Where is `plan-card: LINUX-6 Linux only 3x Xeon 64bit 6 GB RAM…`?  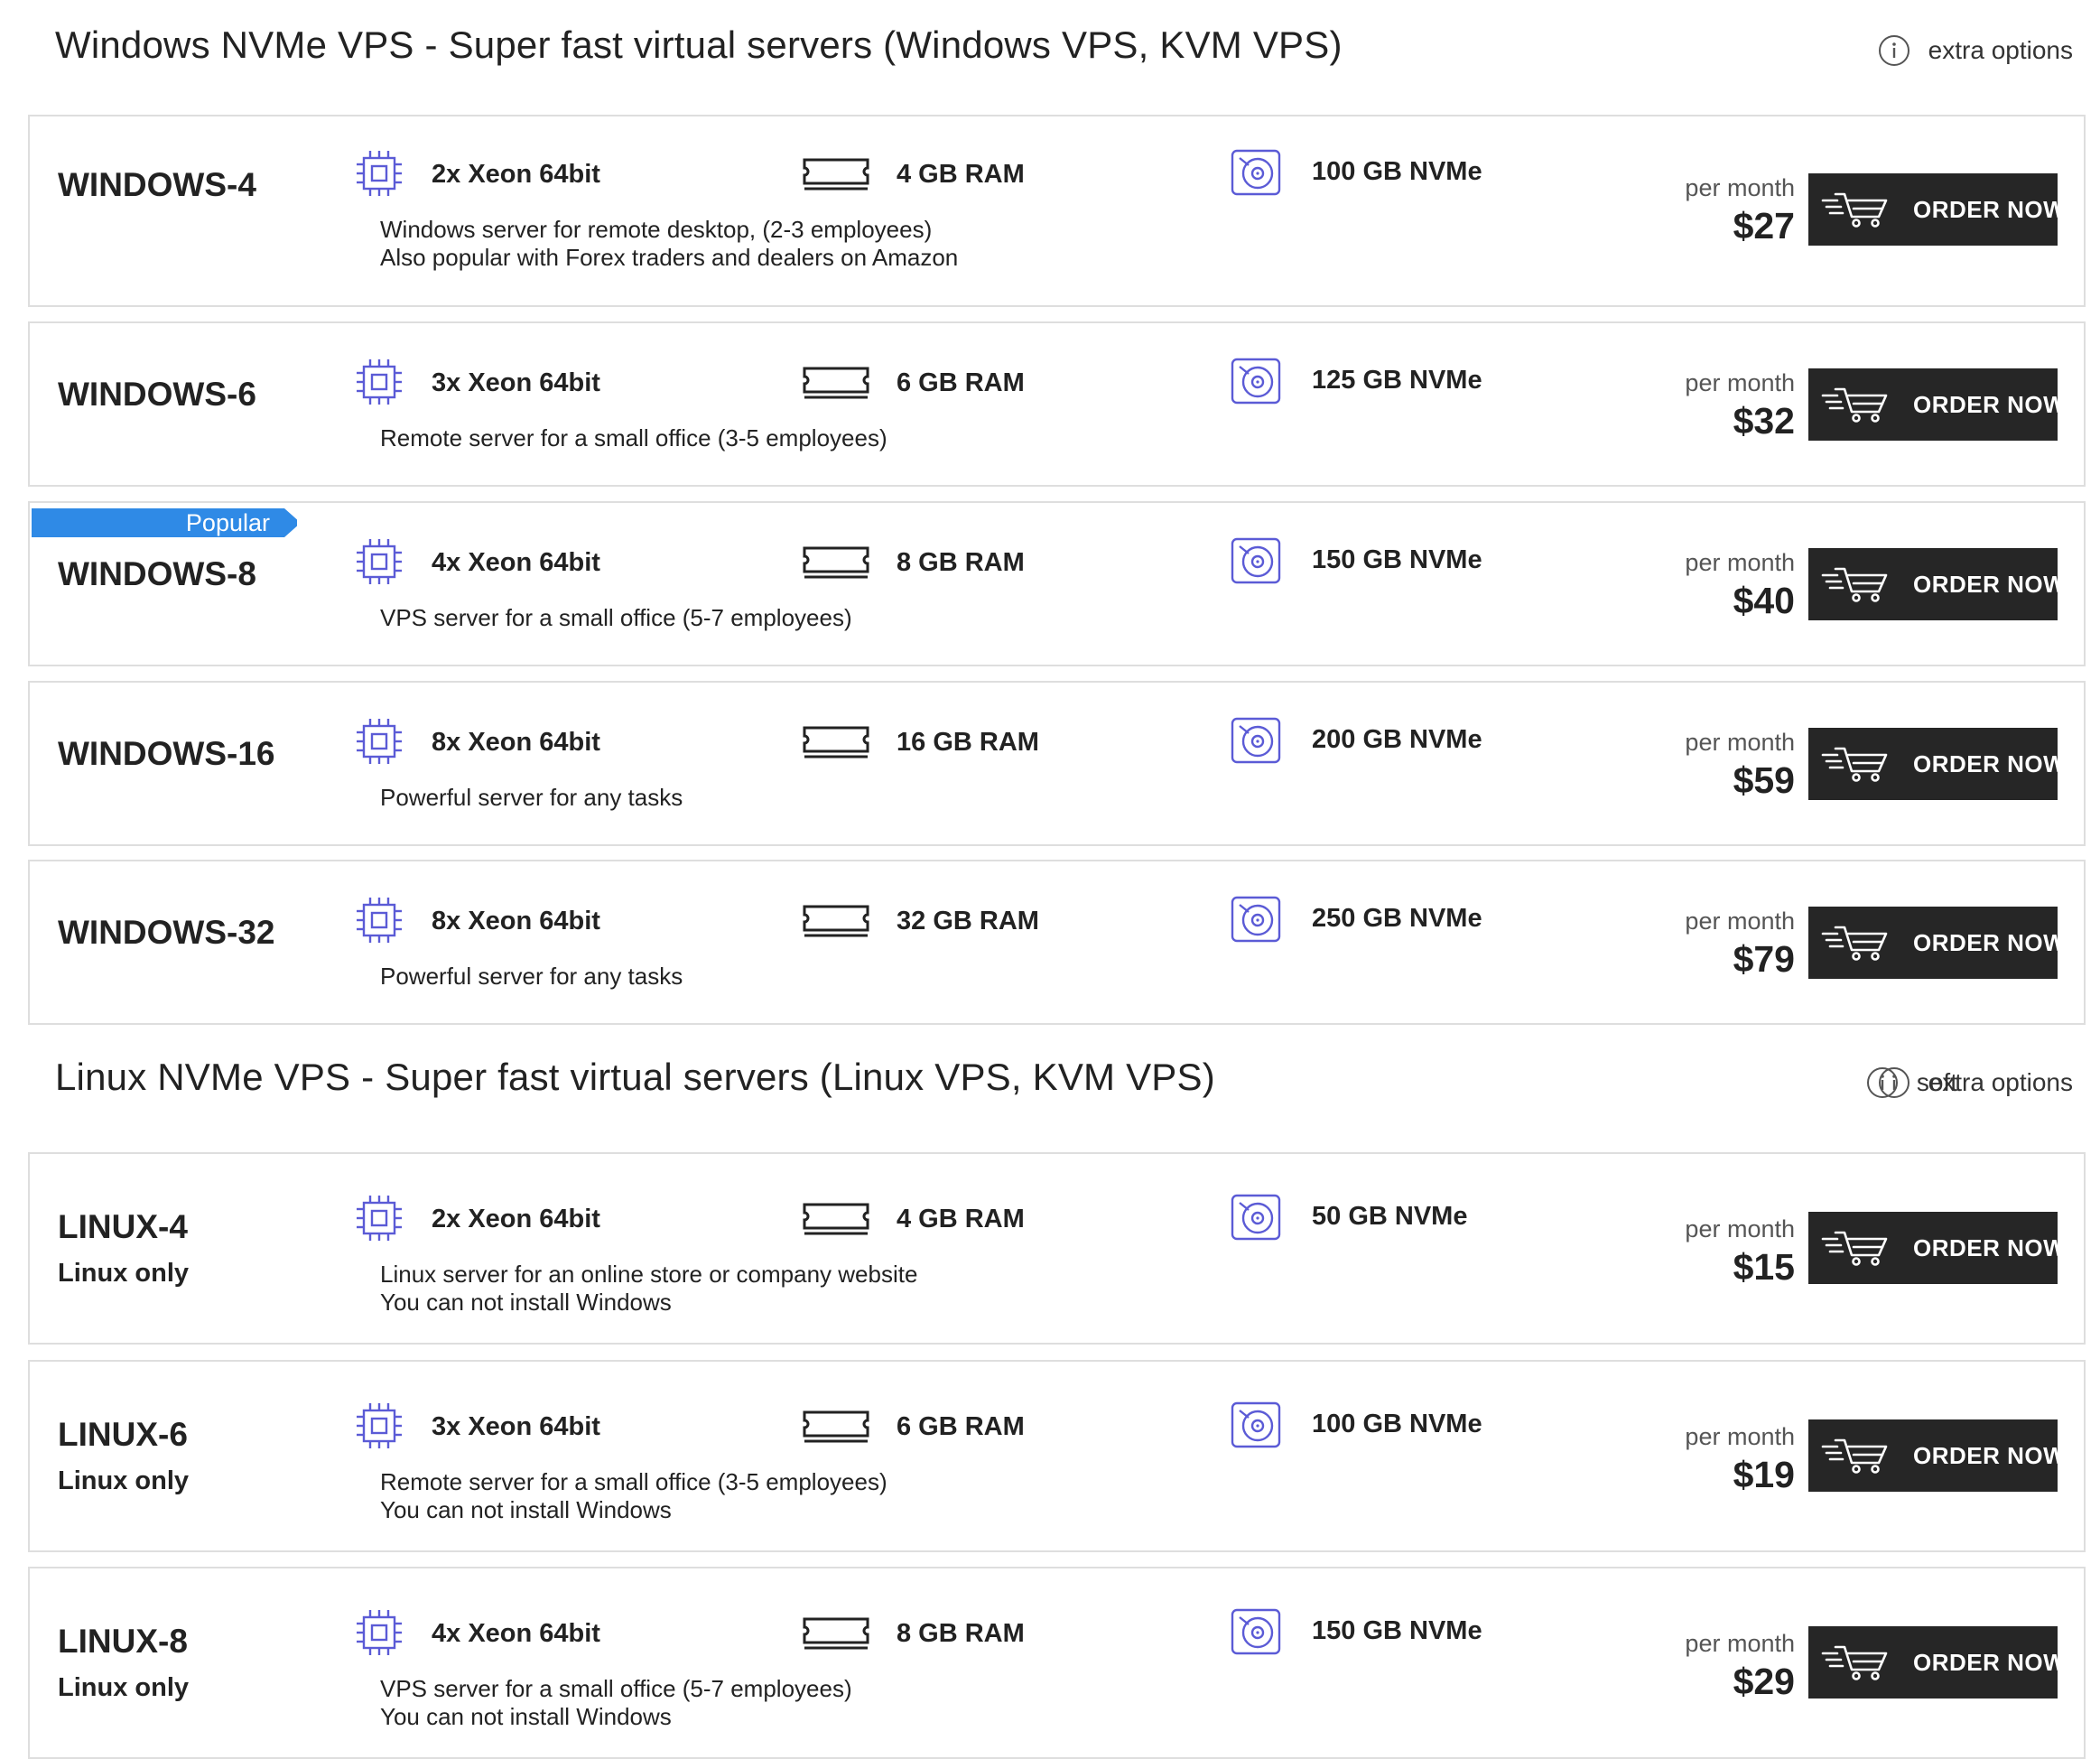 plan-card: LINUX-6 Linux only 3x Xeon 64bit 6 GB RAM… is located at coordinates (1057, 1456).